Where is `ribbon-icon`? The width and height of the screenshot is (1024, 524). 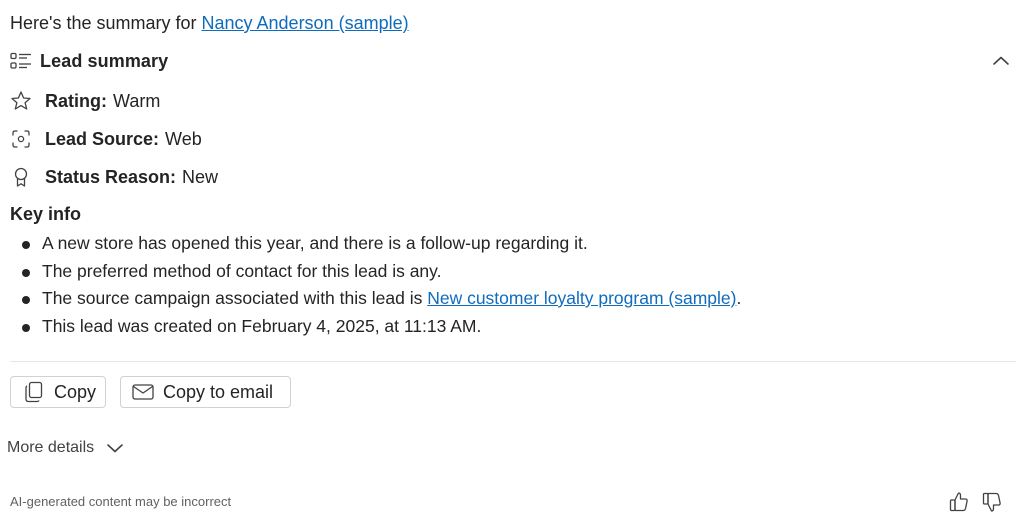 ribbon-icon is located at coordinates (21, 177).